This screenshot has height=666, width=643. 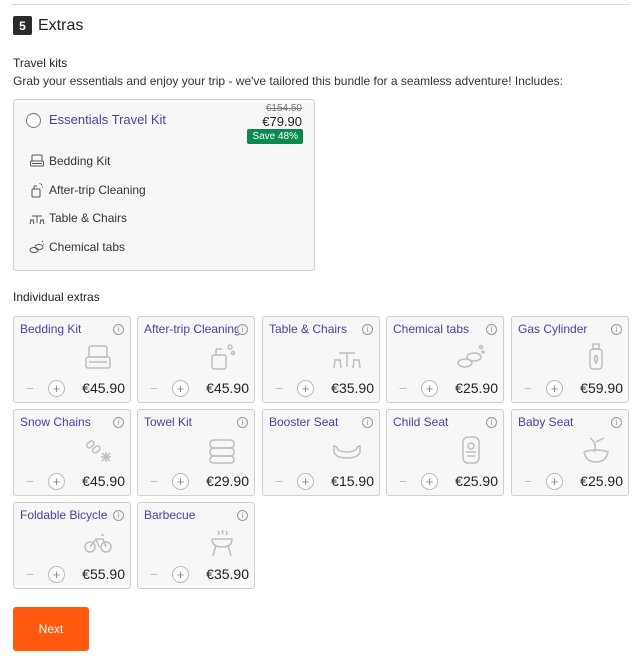 What do you see at coordinates (51, 329) in the screenshot?
I see `extra-name: Bedding Kit` at bounding box center [51, 329].